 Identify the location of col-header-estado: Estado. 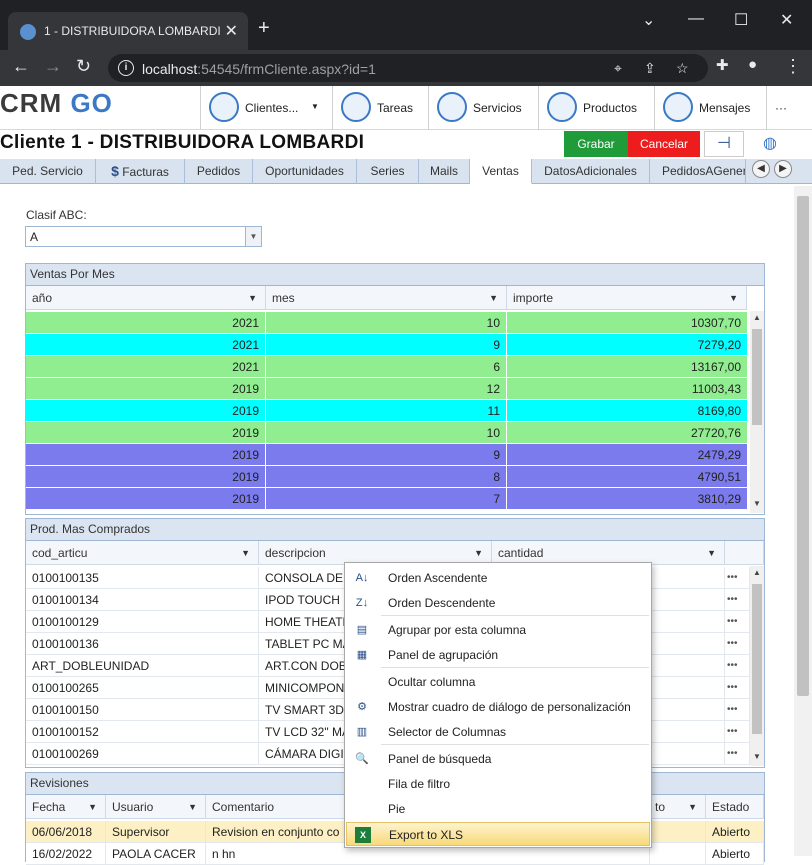
(735, 807).